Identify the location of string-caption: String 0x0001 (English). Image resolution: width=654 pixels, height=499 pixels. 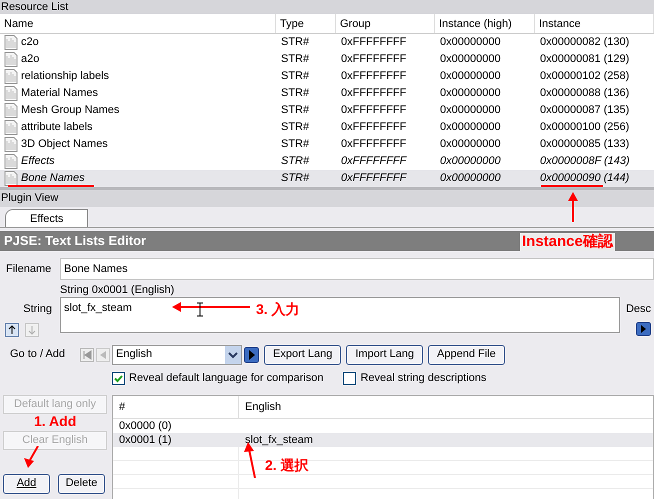
(118, 290).